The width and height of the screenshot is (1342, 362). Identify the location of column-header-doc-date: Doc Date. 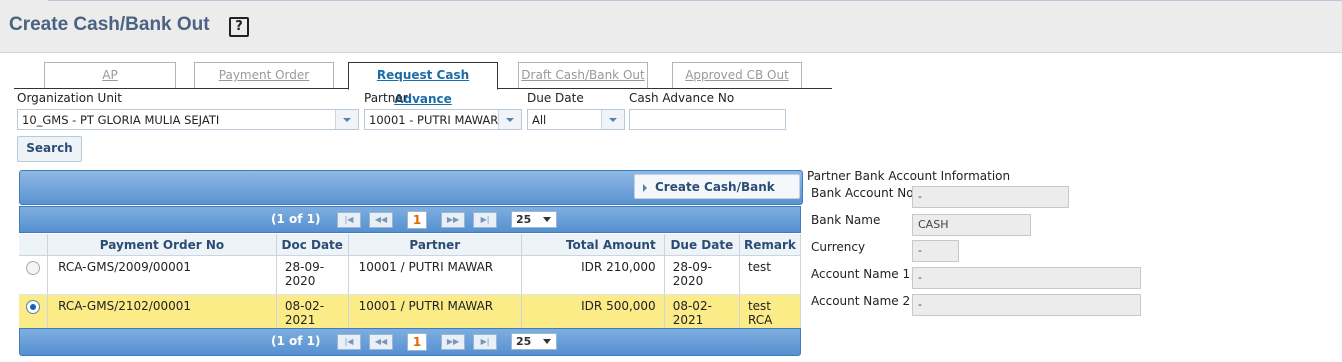
(312, 245).